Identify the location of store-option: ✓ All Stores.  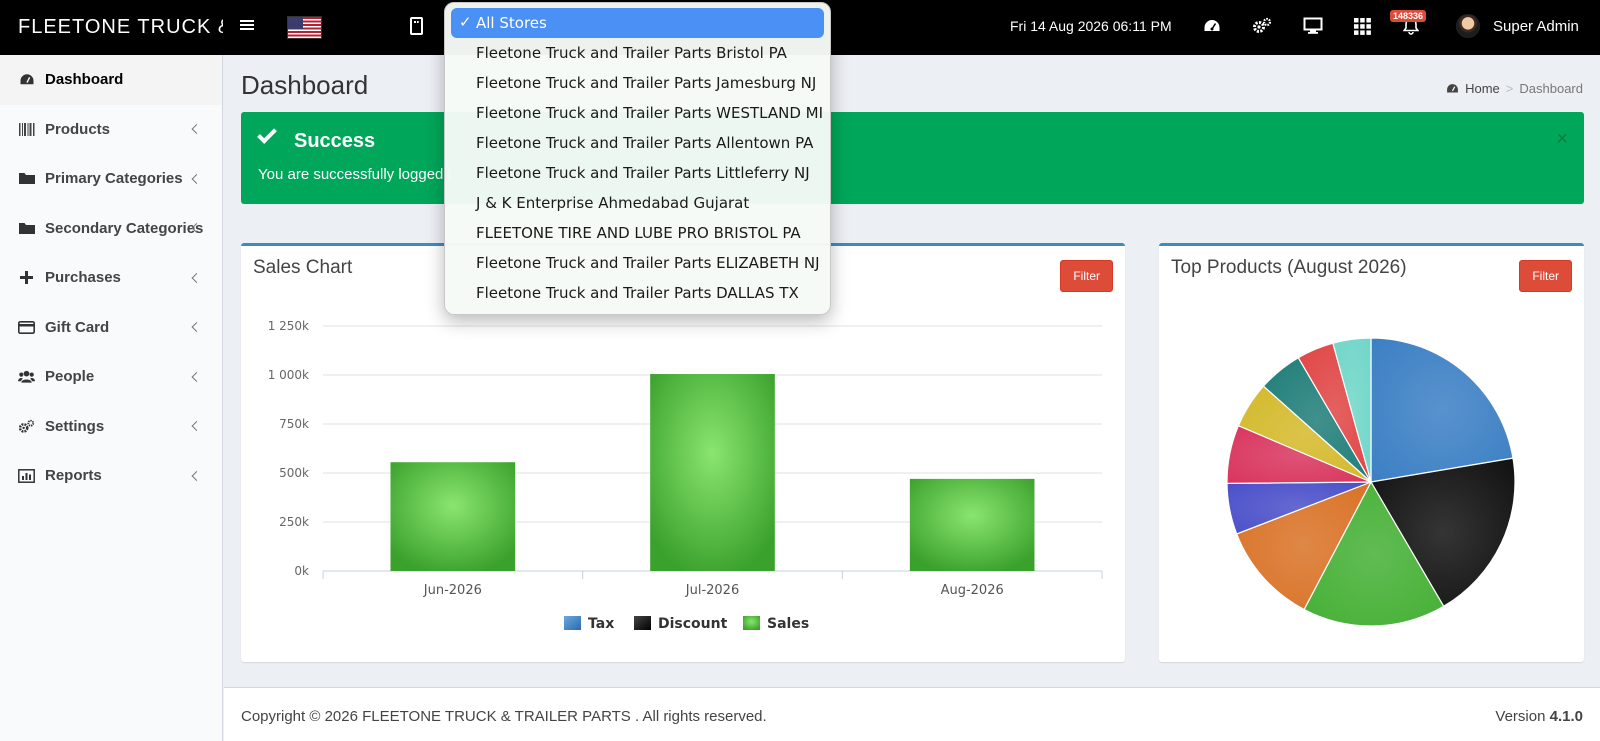
(637, 23).